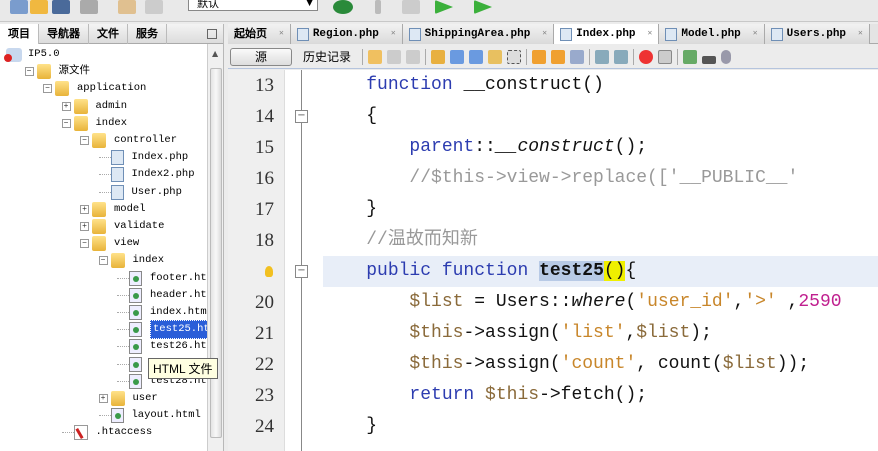  What do you see at coordinates (117, 261) in the screenshot?
I see `folder-icon` at bounding box center [117, 261].